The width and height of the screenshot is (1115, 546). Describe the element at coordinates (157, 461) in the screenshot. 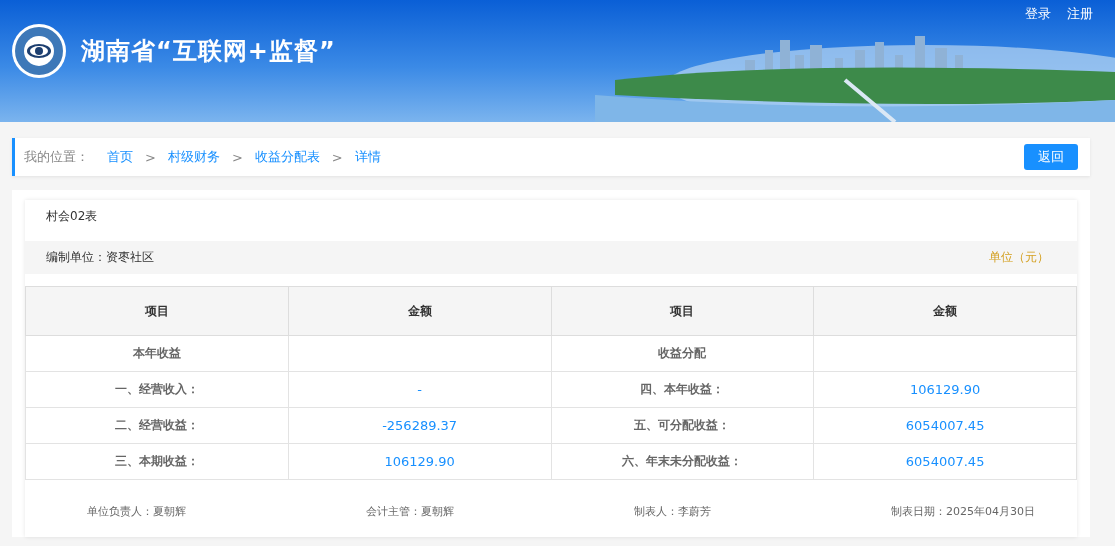

I see `table-cell: 三、本期收益：` at that location.